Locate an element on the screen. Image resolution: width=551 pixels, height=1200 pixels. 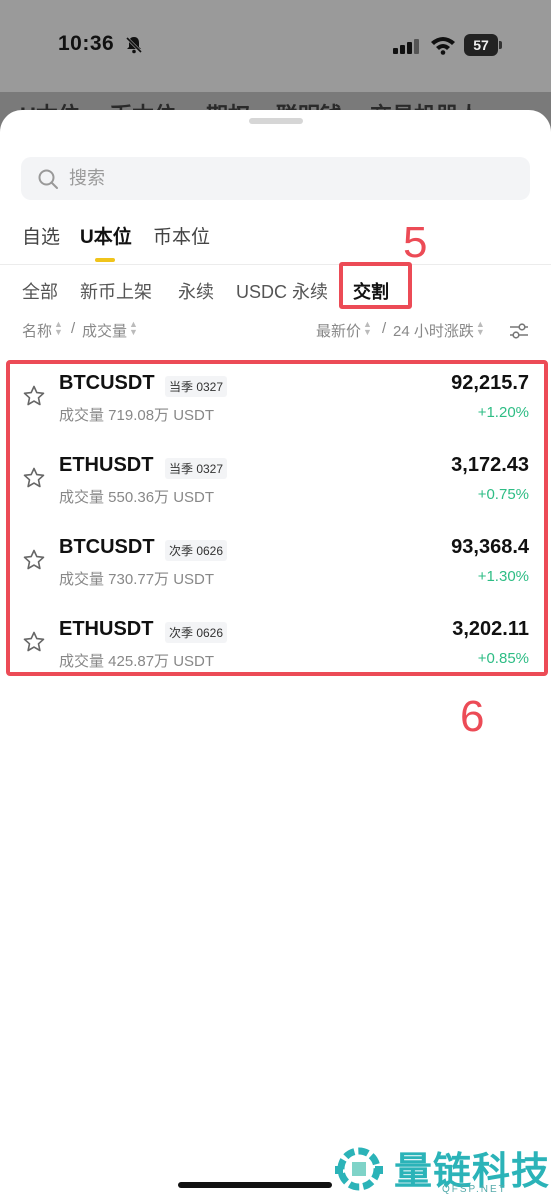
tab-usdc-perpetual: USDC 永续 is located at coordinates (282, 291).